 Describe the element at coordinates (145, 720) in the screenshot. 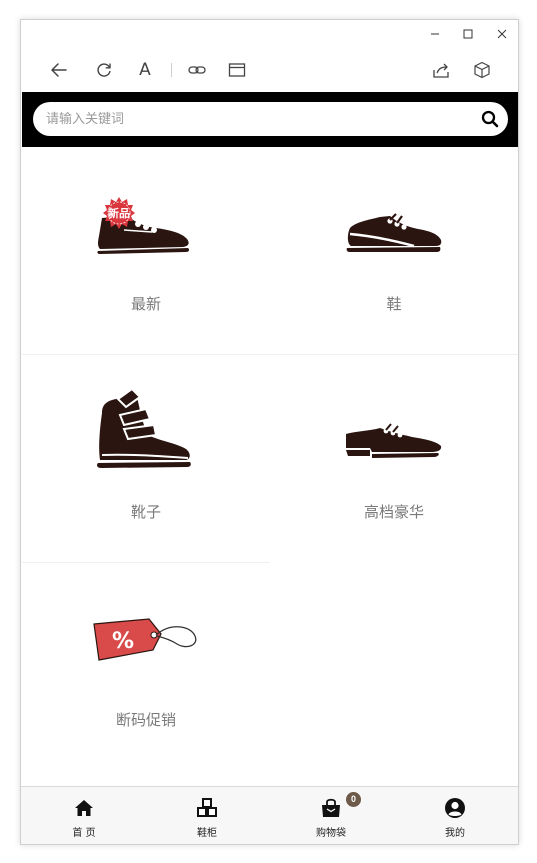

I see `category-label: 断码促销` at that location.